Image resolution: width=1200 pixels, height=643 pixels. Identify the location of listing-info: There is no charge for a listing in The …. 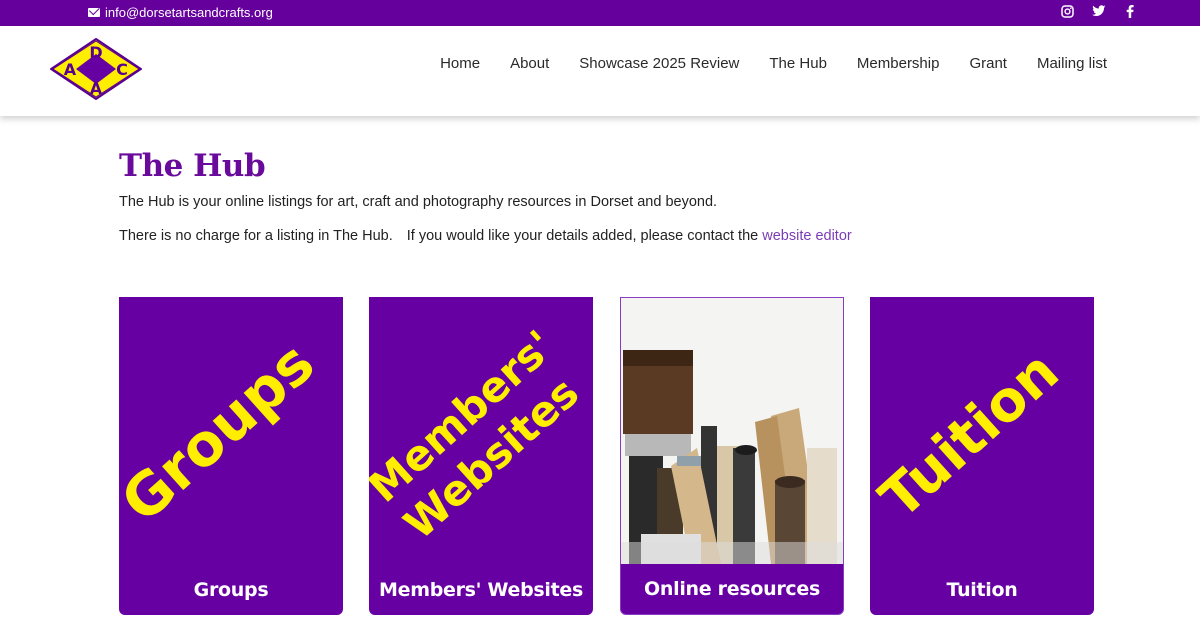
(609, 236).